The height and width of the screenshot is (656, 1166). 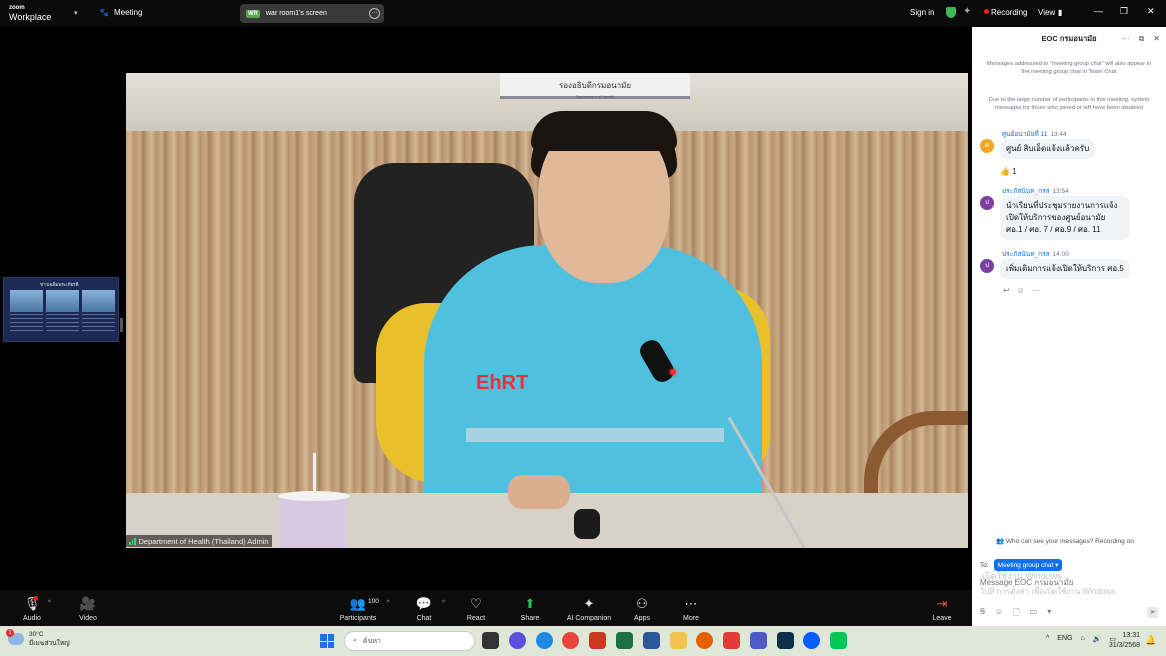 I want to click on tray-chevron-icon: ^, so click(x=1047, y=639).